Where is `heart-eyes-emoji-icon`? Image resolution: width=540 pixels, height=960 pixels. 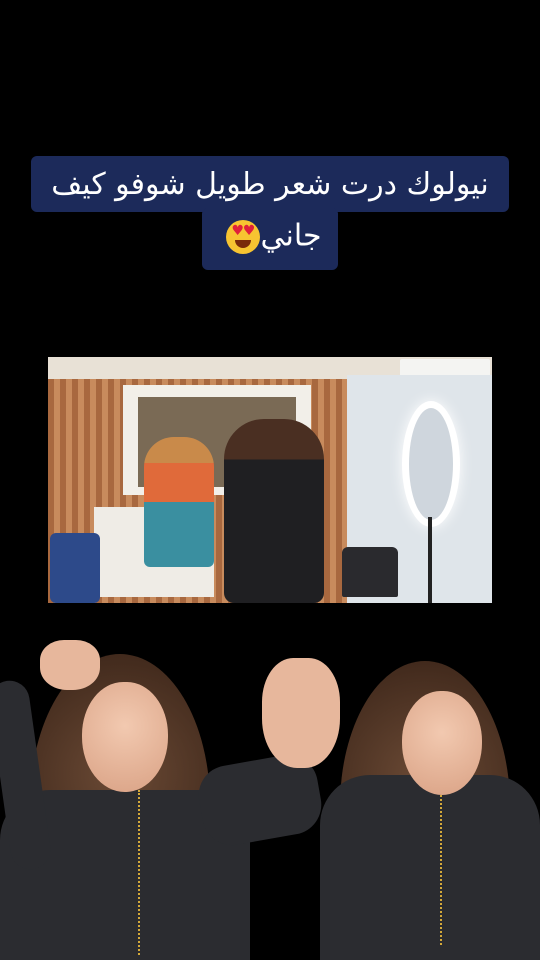
heart-eyes-emoji-icon is located at coordinates (243, 237).